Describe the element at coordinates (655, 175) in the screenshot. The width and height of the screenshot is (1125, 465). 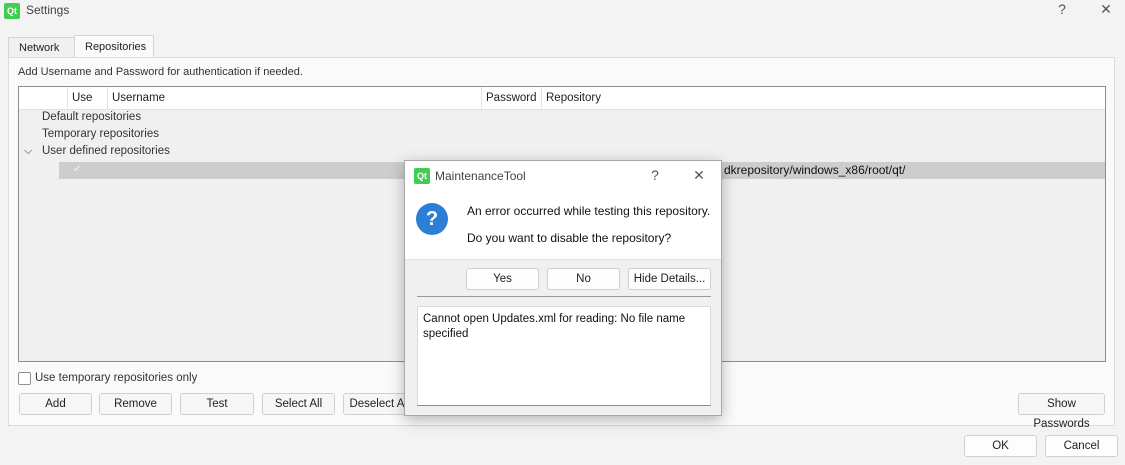
I see `dialog-help-icon: ?` at that location.